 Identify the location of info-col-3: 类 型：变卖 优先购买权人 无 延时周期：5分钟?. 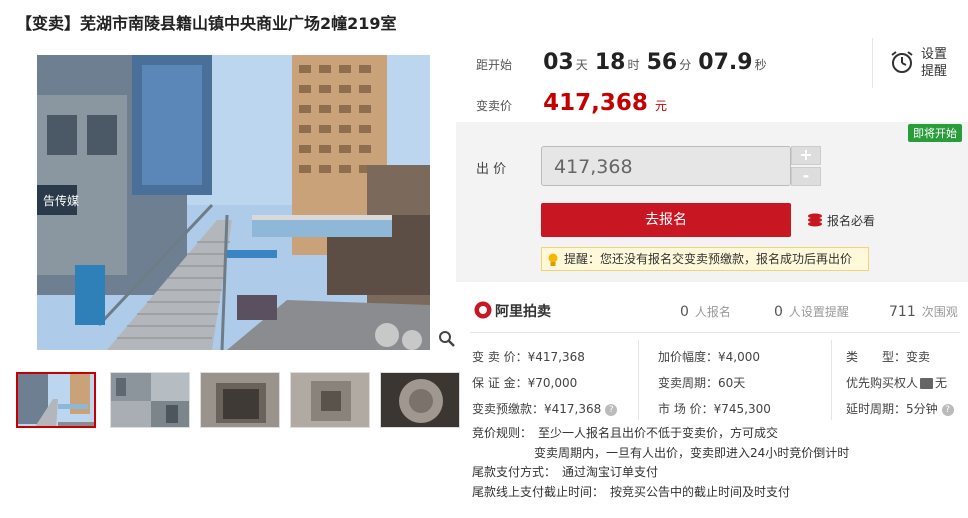
(900, 383).